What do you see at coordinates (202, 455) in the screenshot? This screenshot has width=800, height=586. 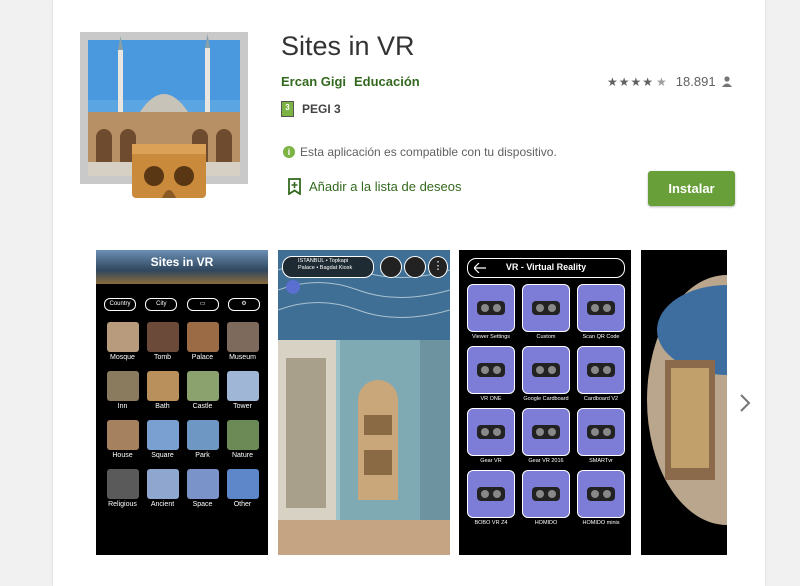 I see `category-label: Park` at bounding box center [202, 455].